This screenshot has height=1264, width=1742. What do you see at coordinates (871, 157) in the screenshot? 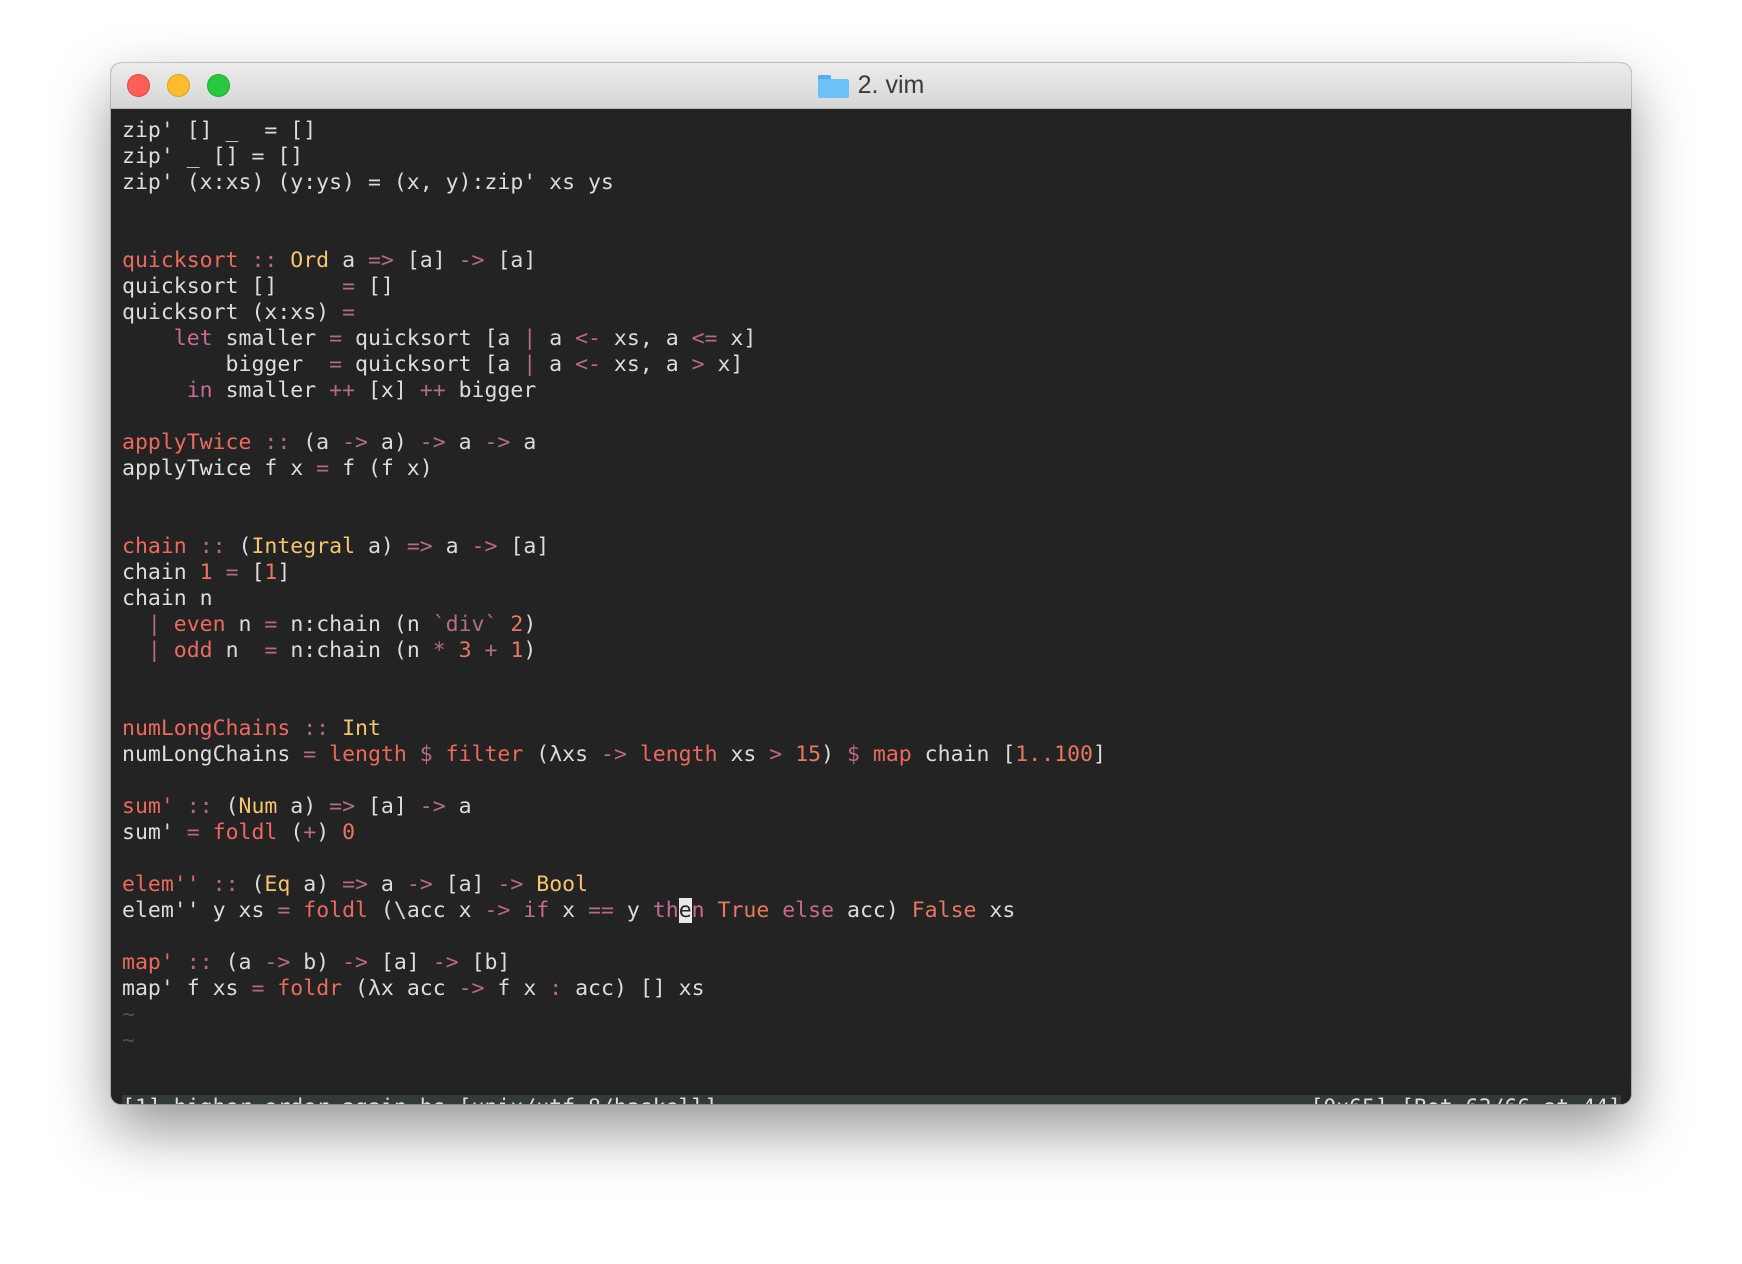
I see `code-line: zip' _ [] = []` at bounding box center [871, 157].